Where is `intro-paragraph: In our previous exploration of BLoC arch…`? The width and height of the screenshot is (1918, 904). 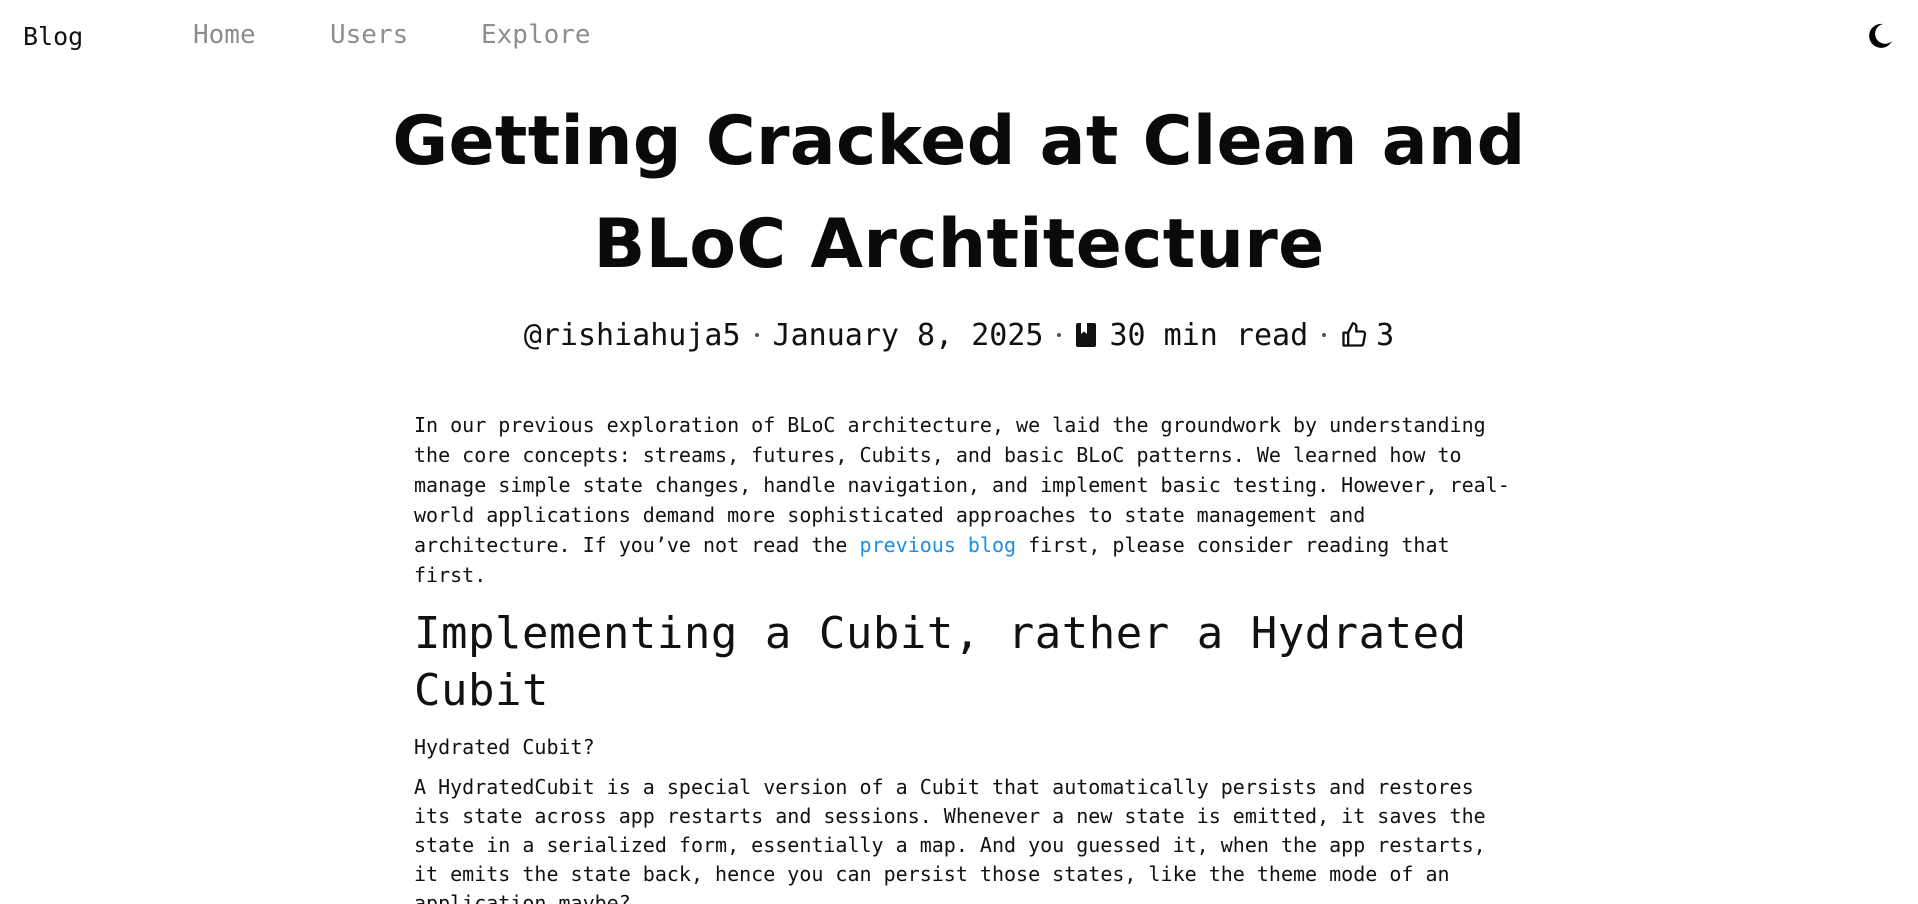 intro-paragraph: In our previous exploration of BLoC arch… is located at coordinates (964, 500).